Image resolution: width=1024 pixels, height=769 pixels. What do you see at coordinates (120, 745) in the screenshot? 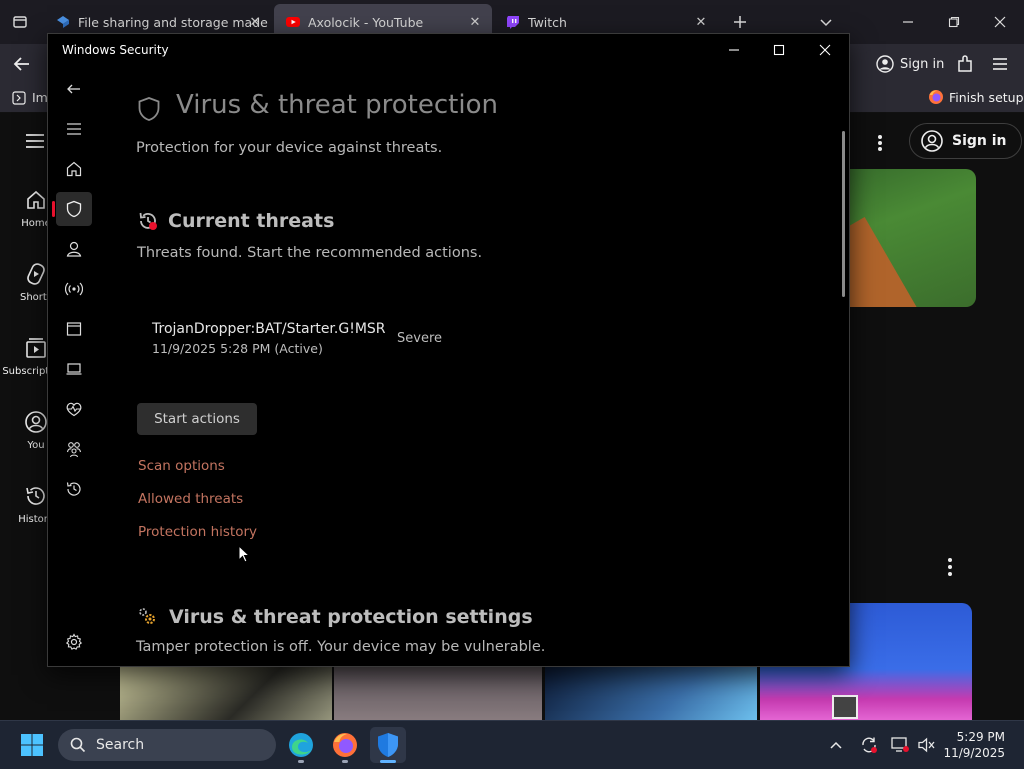
I see `search-placeholder: Search` at bounding box center [120, 745].